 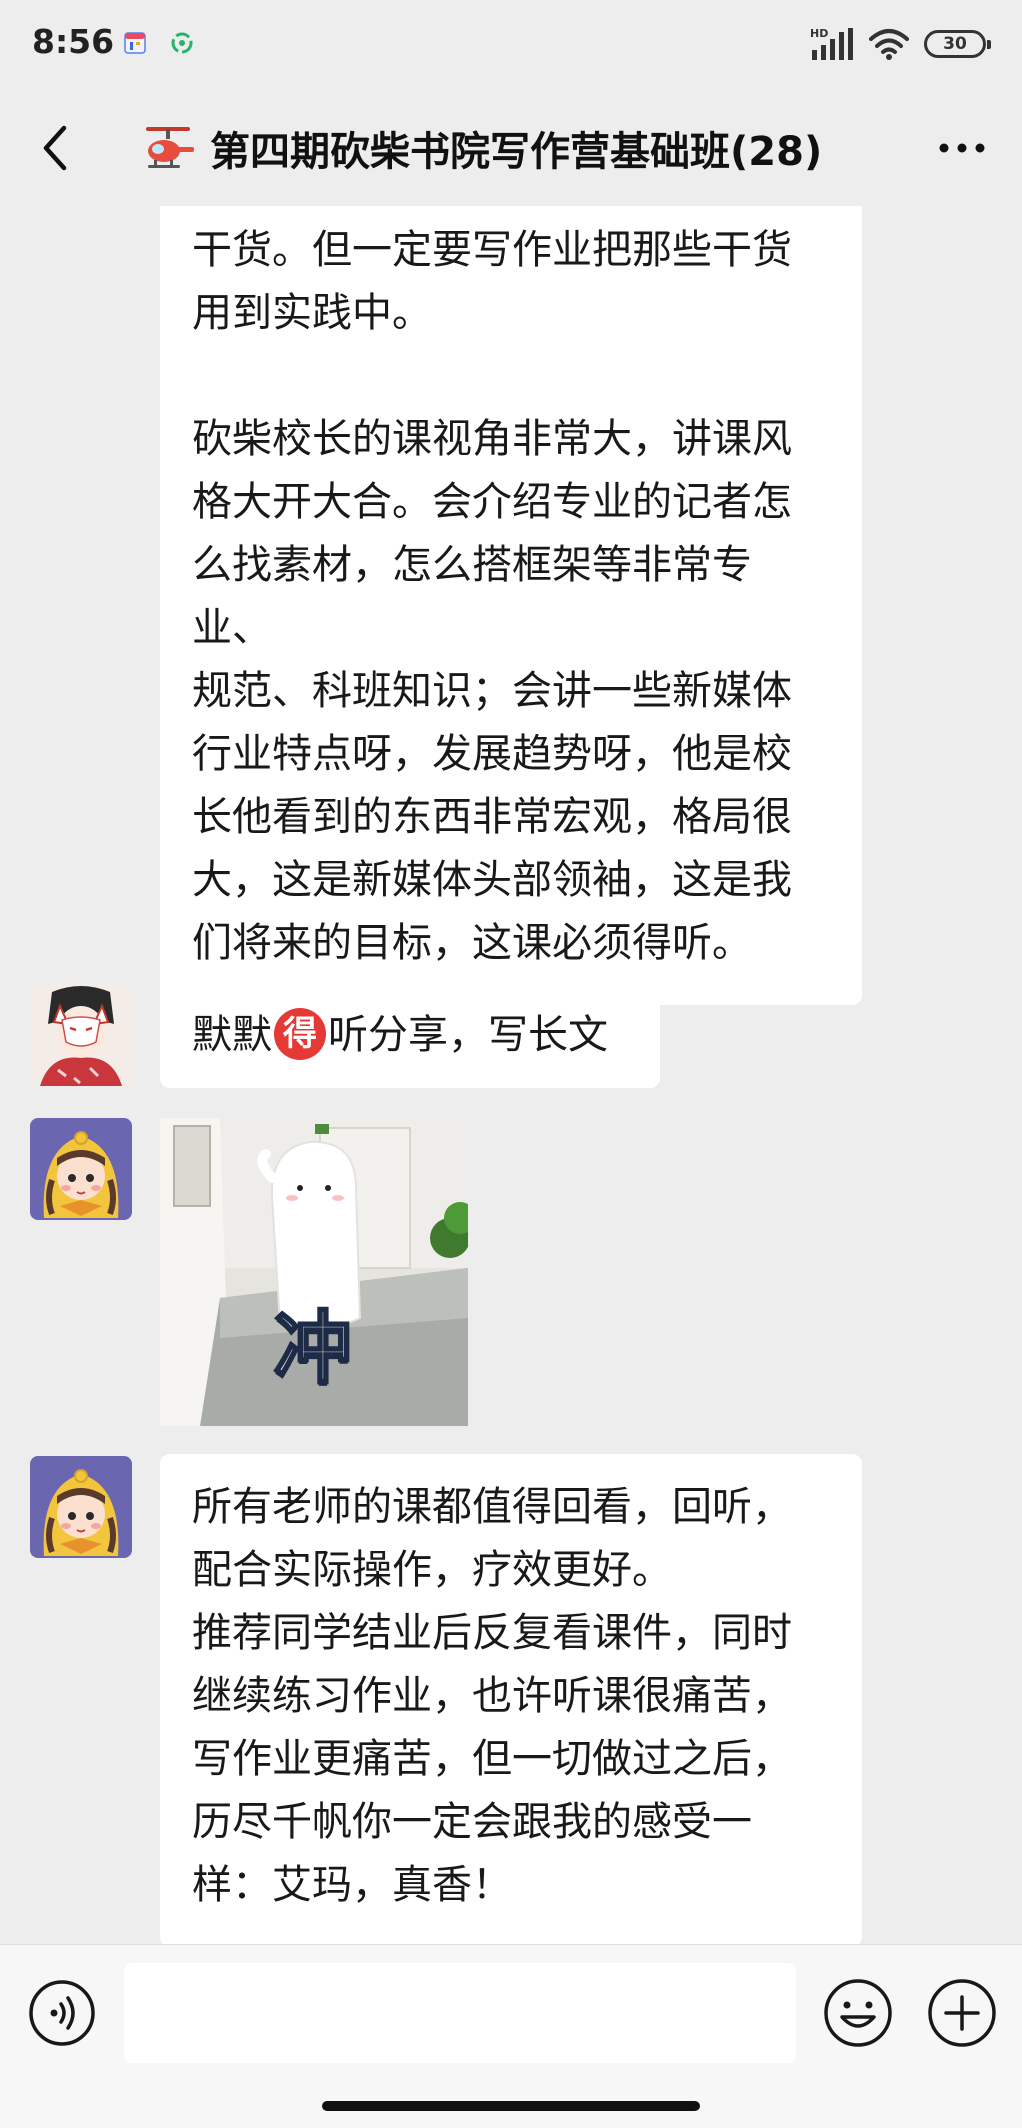 What do you see at coordinates (182, 43) in the screenshot?
I see `sync-app-icon` at bounding box center [182, 43].